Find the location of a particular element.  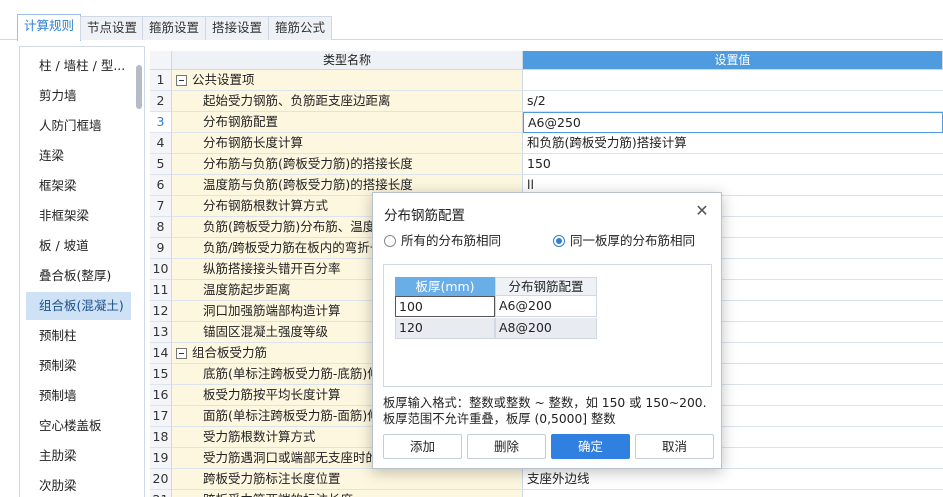

row-value: 支座外边线 is located at coordinates (733, 479).